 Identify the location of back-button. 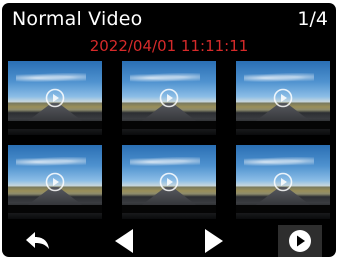
(38, 241).